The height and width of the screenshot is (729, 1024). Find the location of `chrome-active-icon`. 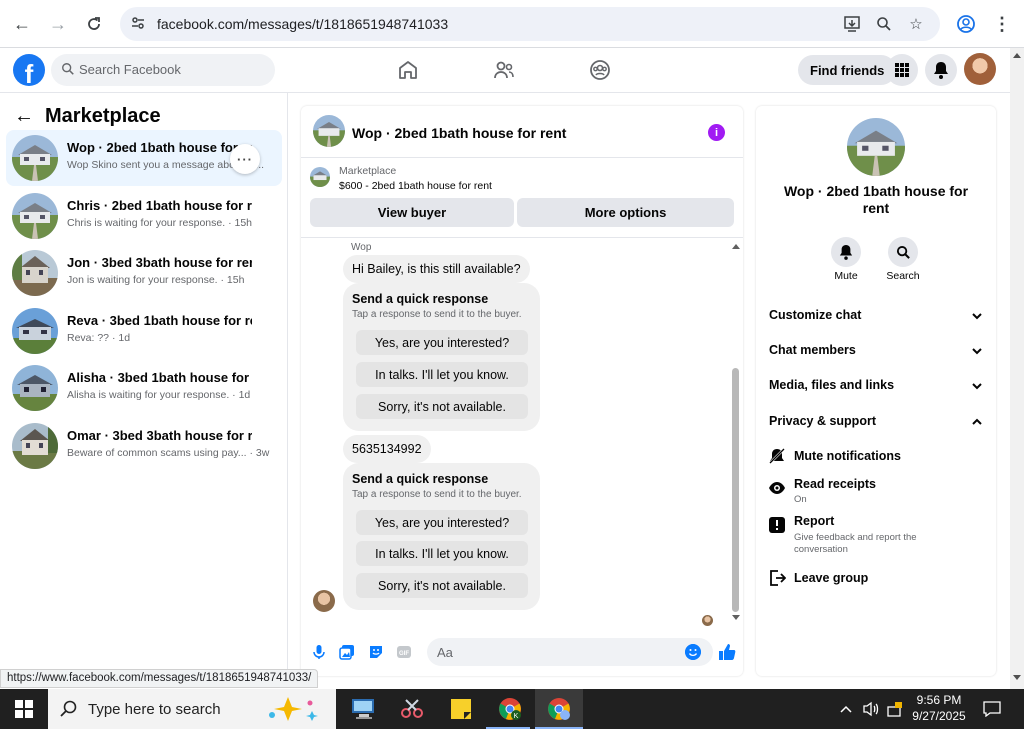

chrome-active-icon is located at coordinates (559, 709).